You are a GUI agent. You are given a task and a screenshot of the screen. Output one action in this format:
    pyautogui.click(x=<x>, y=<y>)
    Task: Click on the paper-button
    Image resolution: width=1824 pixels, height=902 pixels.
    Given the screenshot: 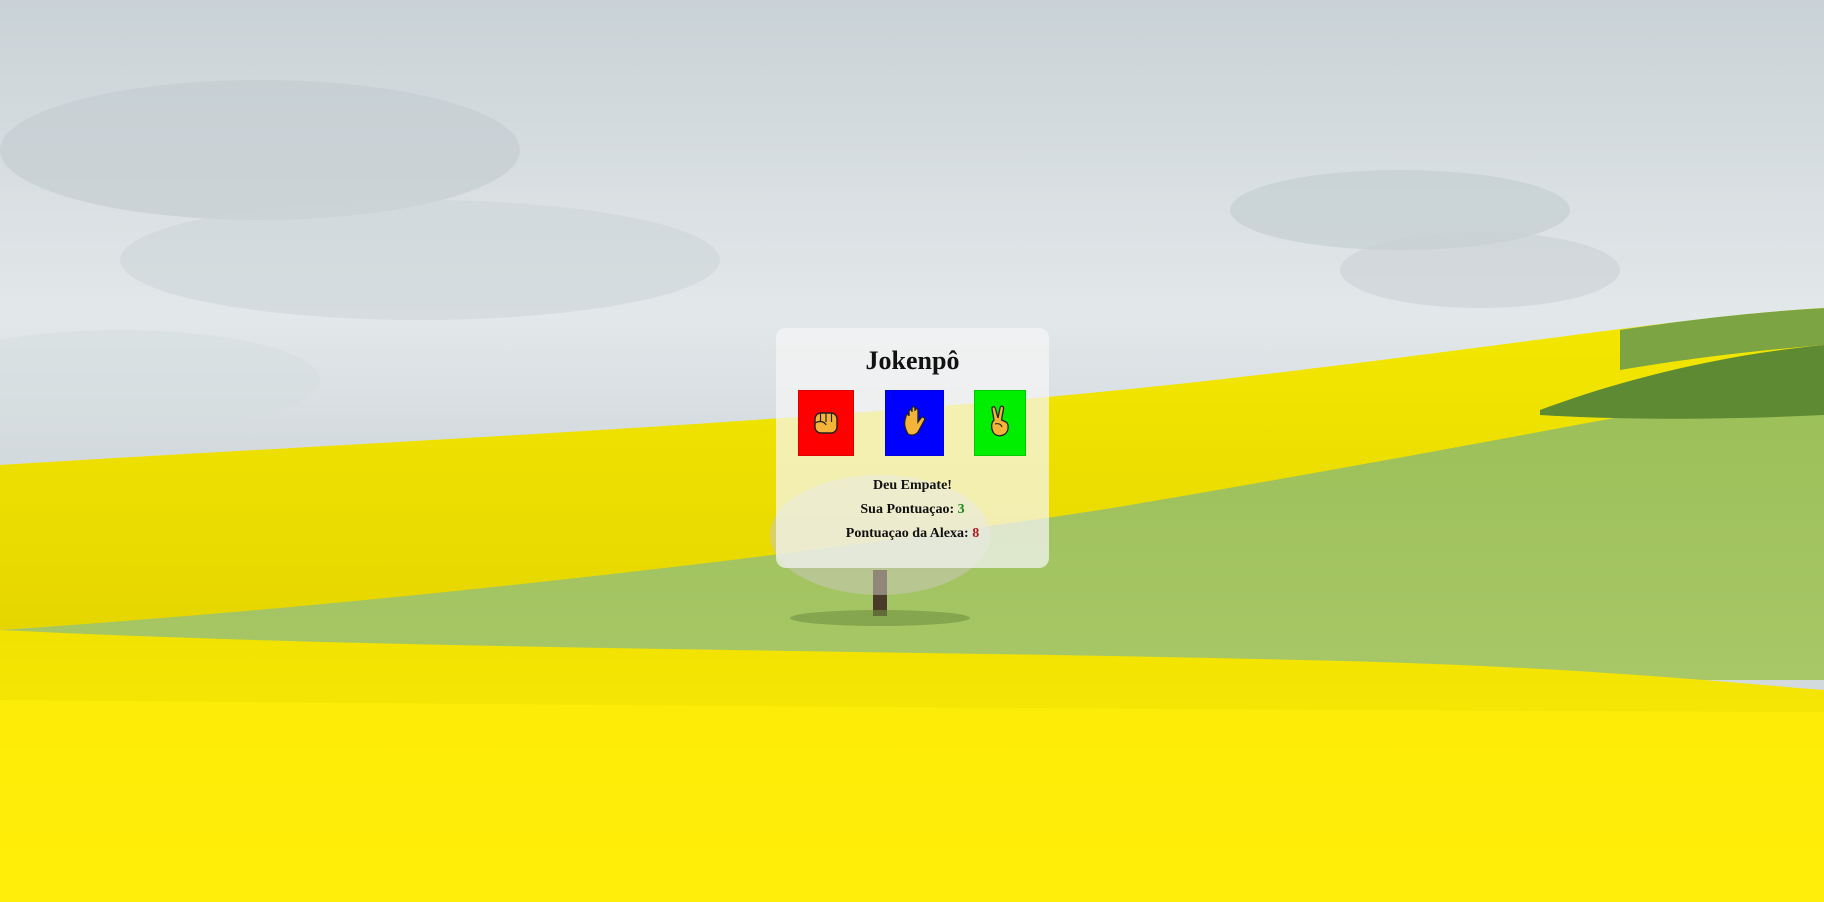 What is the action you would take?
    pyautogui.click(x=914, y=423)
    